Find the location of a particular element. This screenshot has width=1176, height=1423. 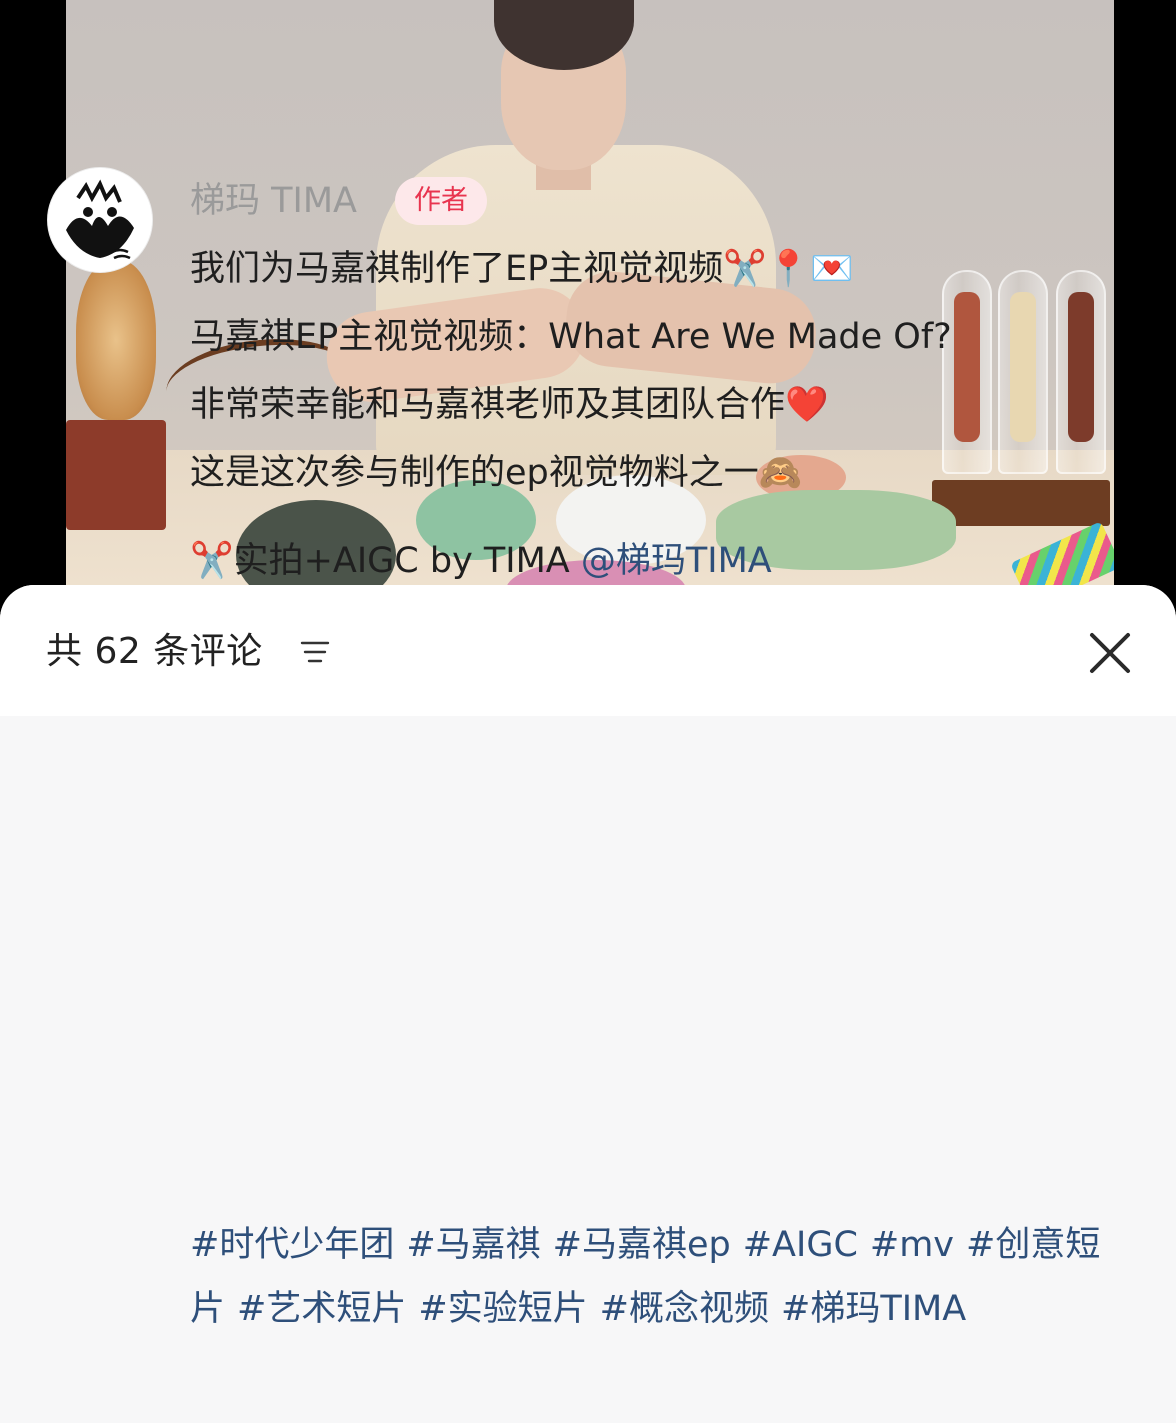

red-box is located at coordinates (116, 475).